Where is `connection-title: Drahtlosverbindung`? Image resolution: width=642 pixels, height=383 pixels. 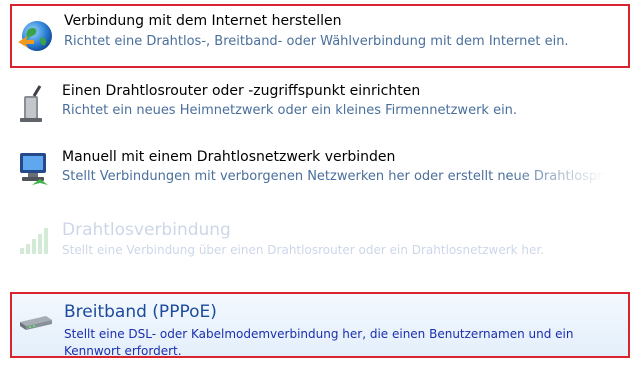
connection-title: Drahtlosverbindung is located at coordinates (146, 230).